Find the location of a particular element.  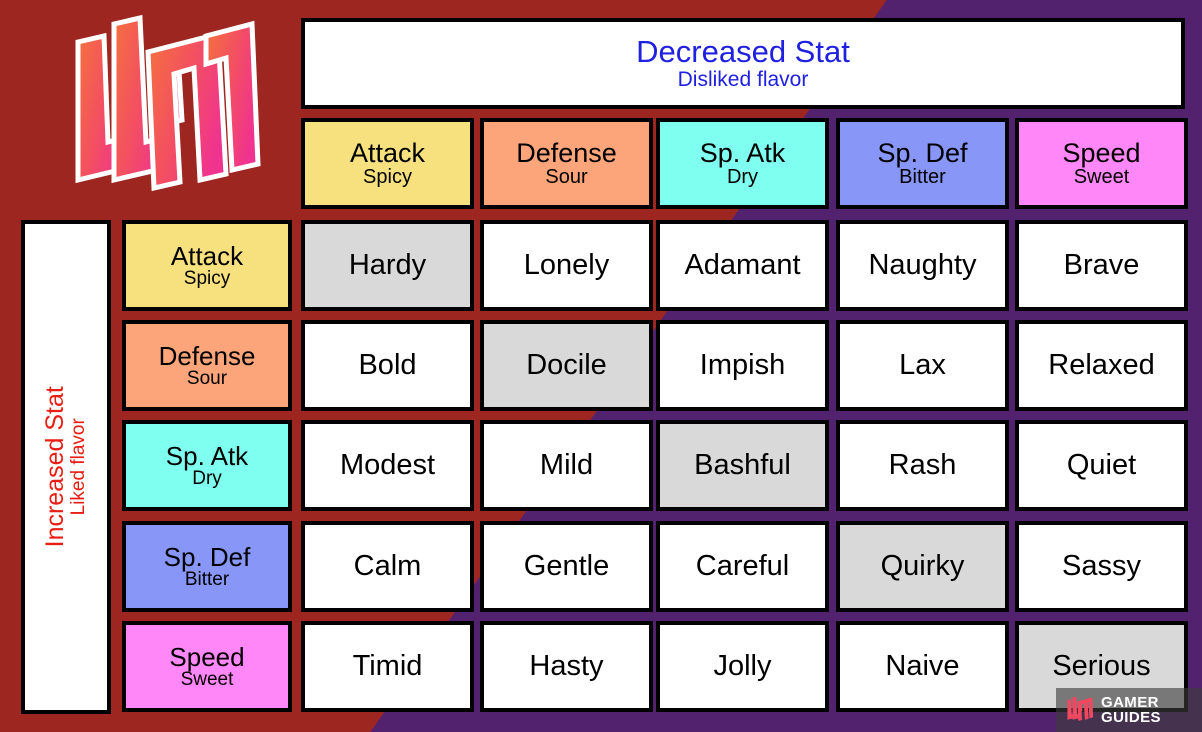

nature-cell-modest: Modest is located at coordinates (387, 465).